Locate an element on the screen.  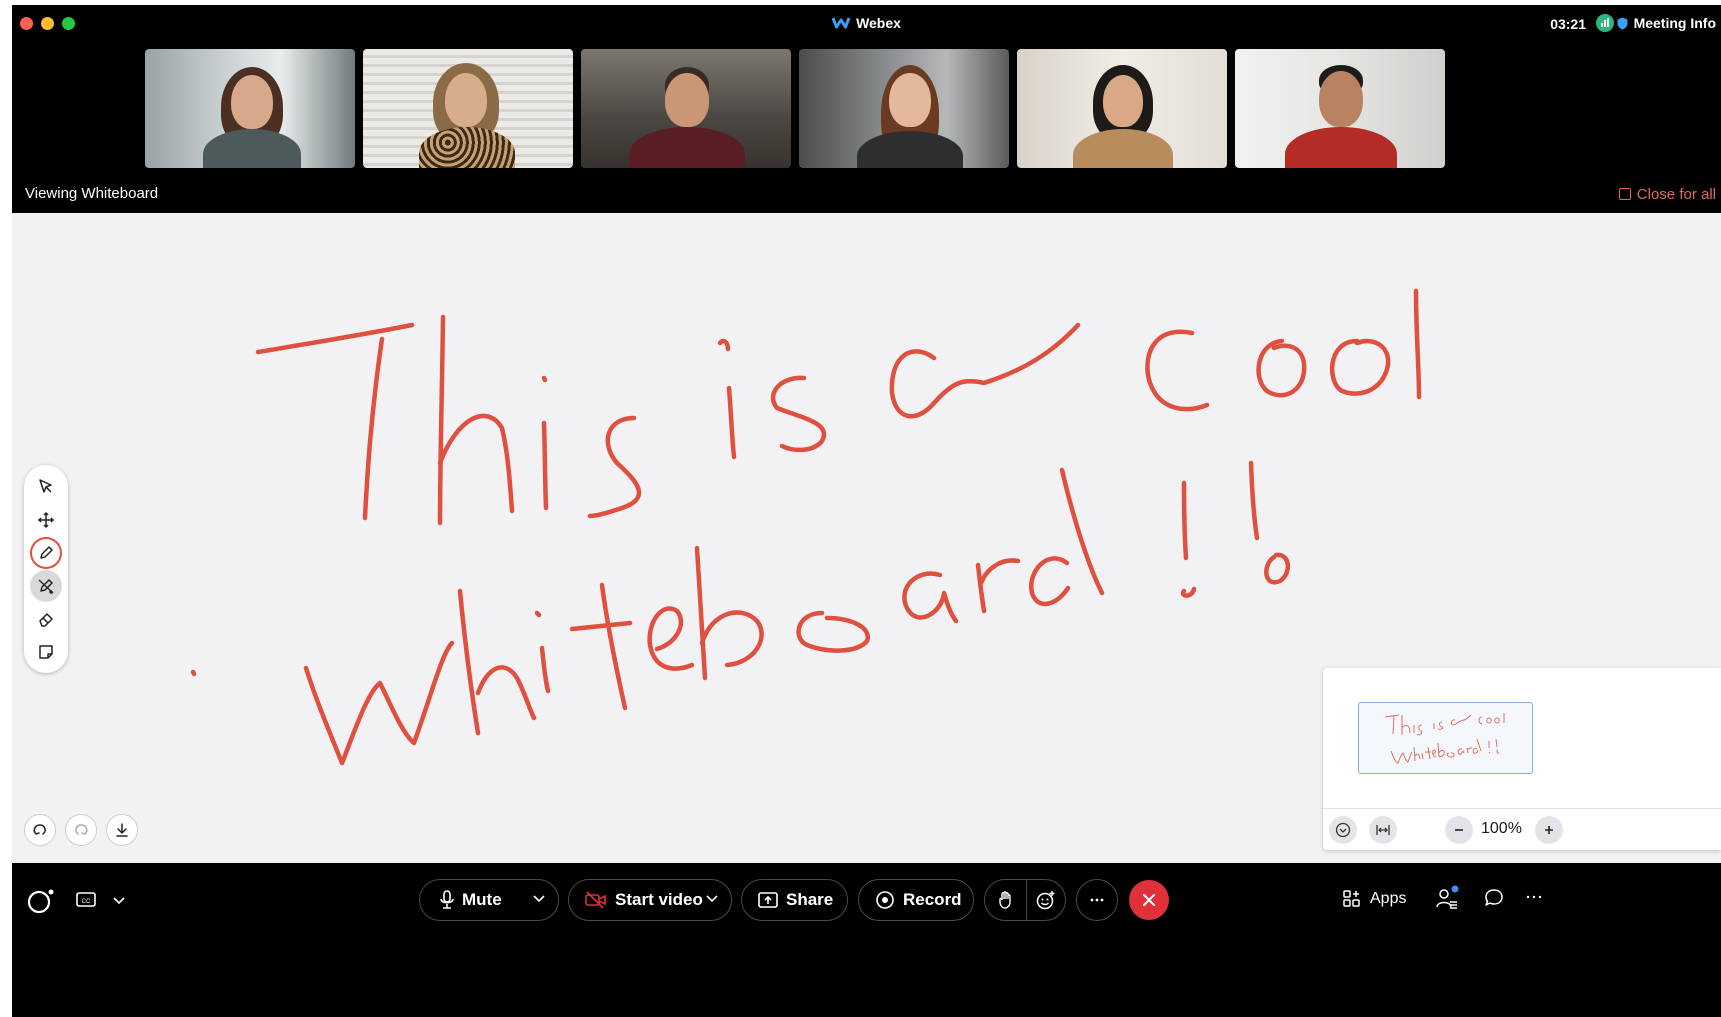
captions-options-button is located at coordinates (119, 902).